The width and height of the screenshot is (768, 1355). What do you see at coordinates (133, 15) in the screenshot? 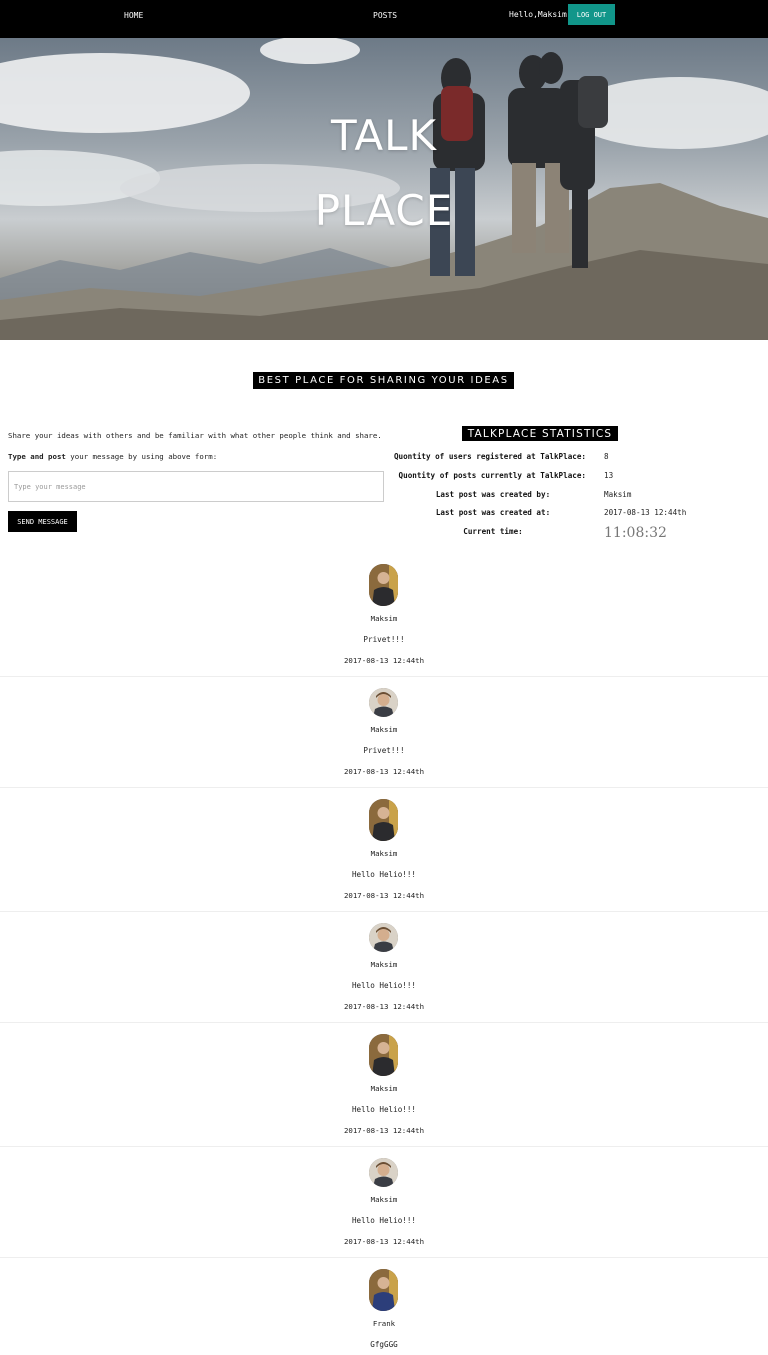
I see `nav-home-link: HOME` at bounding box center [133, 15].